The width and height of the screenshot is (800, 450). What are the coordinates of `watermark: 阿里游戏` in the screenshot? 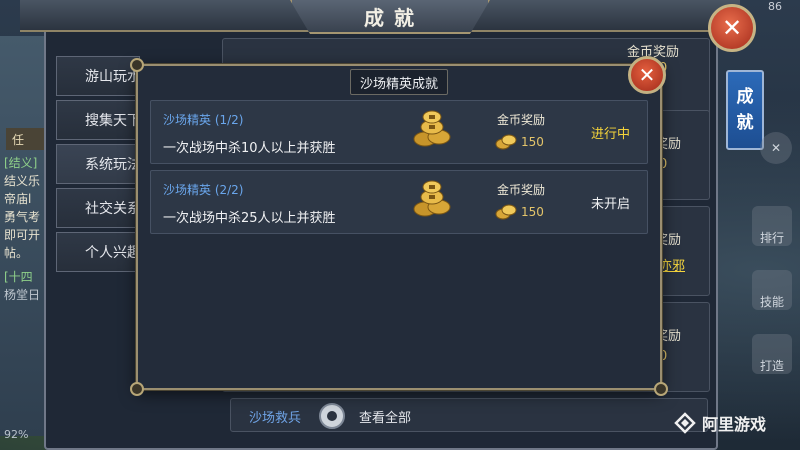 It's located at (719, 423).